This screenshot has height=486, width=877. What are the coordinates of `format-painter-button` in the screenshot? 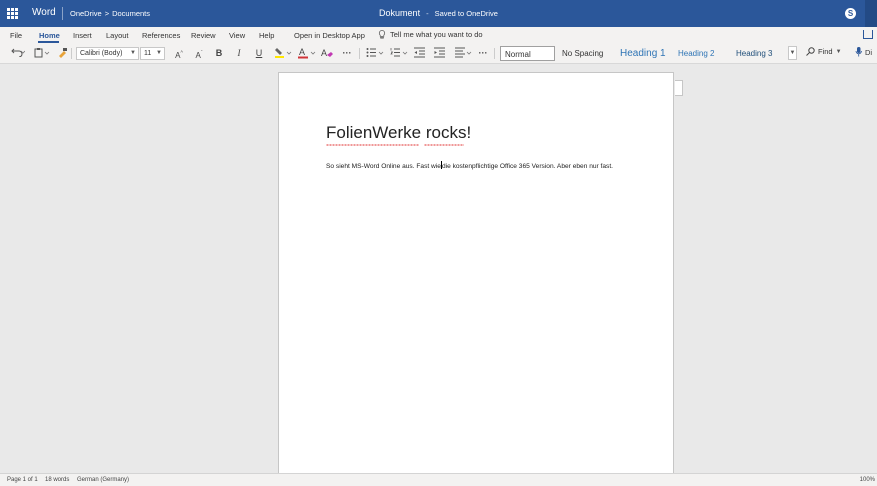 It's located at (62, 53).